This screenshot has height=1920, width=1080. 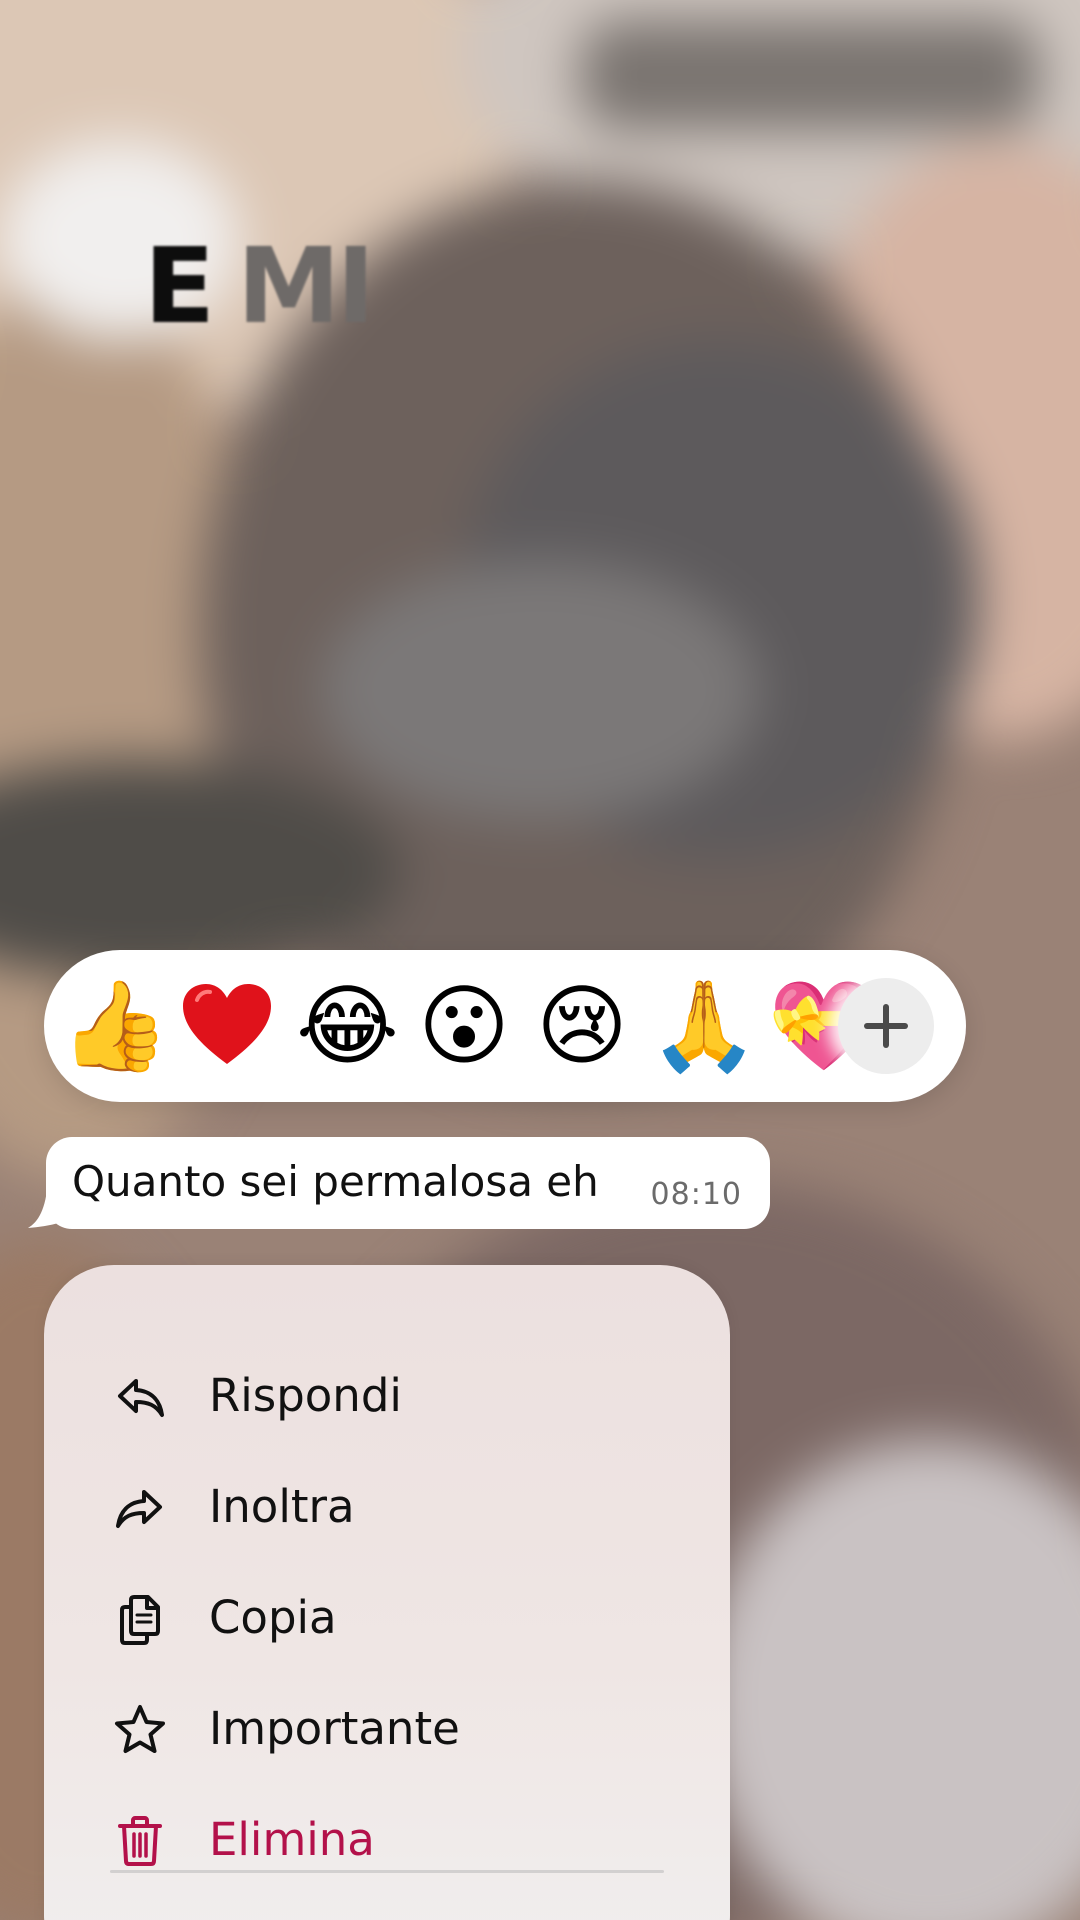 I want to click on red-heart-icon, so click(x=227, y=1024).